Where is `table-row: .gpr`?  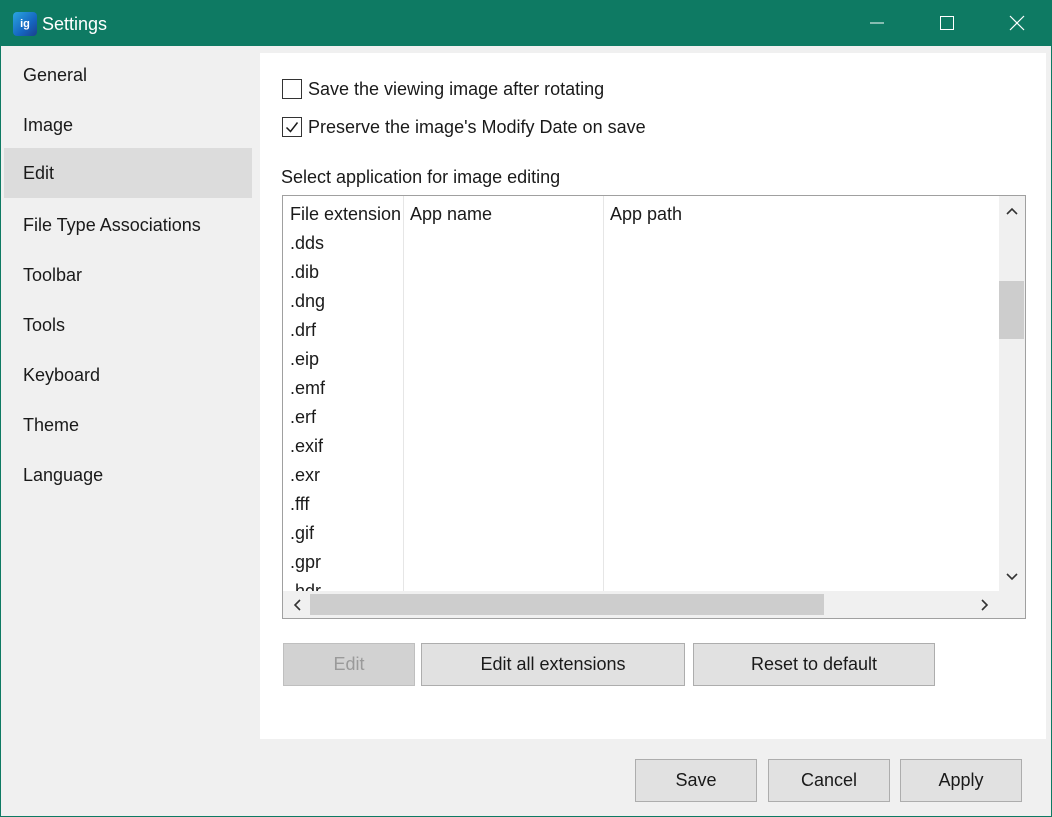
table-row: .gpr is located at coordinates (305, 562).